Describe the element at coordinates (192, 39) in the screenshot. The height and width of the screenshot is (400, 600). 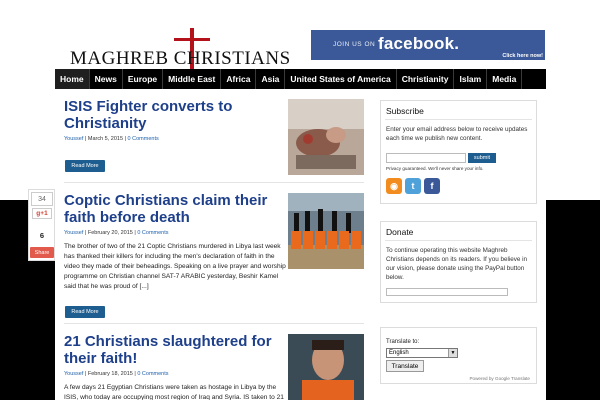
I see `cross-icon-bar` at that location.